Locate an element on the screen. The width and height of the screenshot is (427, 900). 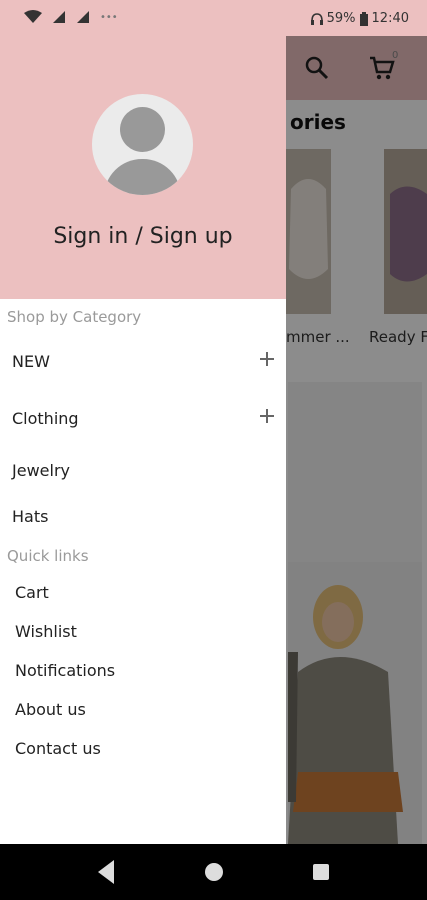
drawer-item-label: Hats is located at coordinates (30, 516).